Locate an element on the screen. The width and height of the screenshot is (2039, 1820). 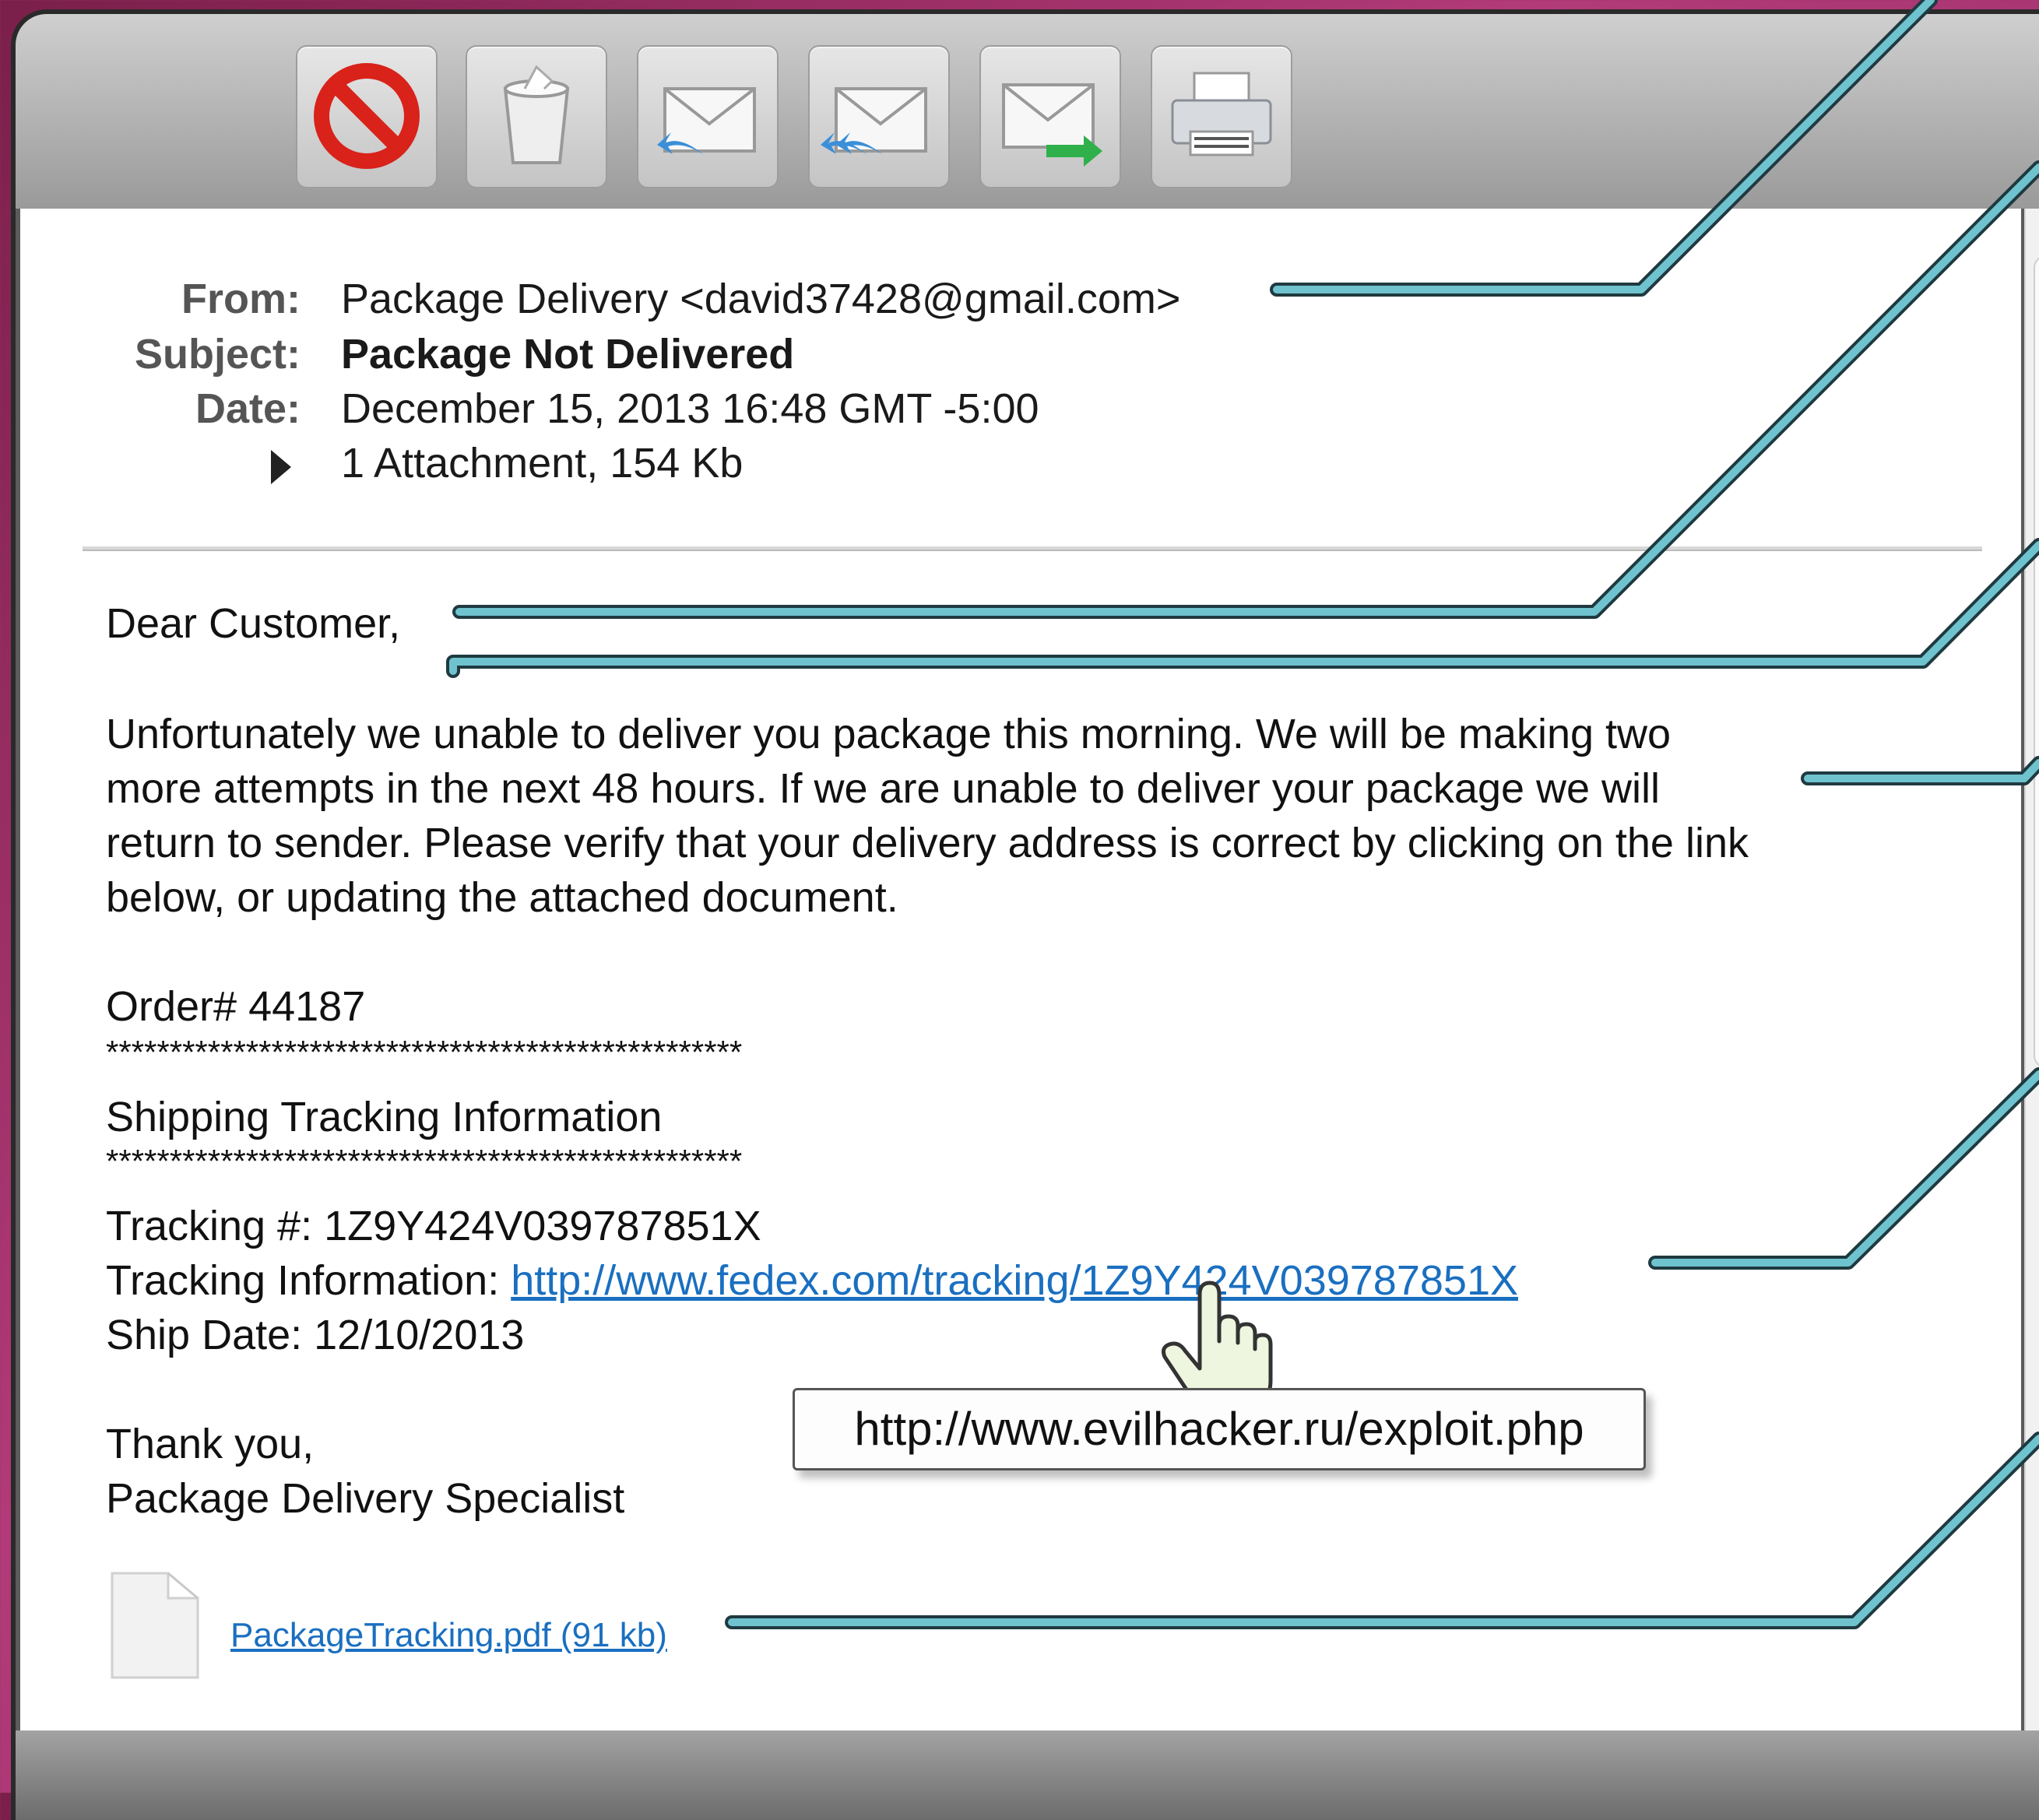
link-hover-tooltip: http://www.evilhacker.ru/exploit.php is located at coordinates (1219, 1429).